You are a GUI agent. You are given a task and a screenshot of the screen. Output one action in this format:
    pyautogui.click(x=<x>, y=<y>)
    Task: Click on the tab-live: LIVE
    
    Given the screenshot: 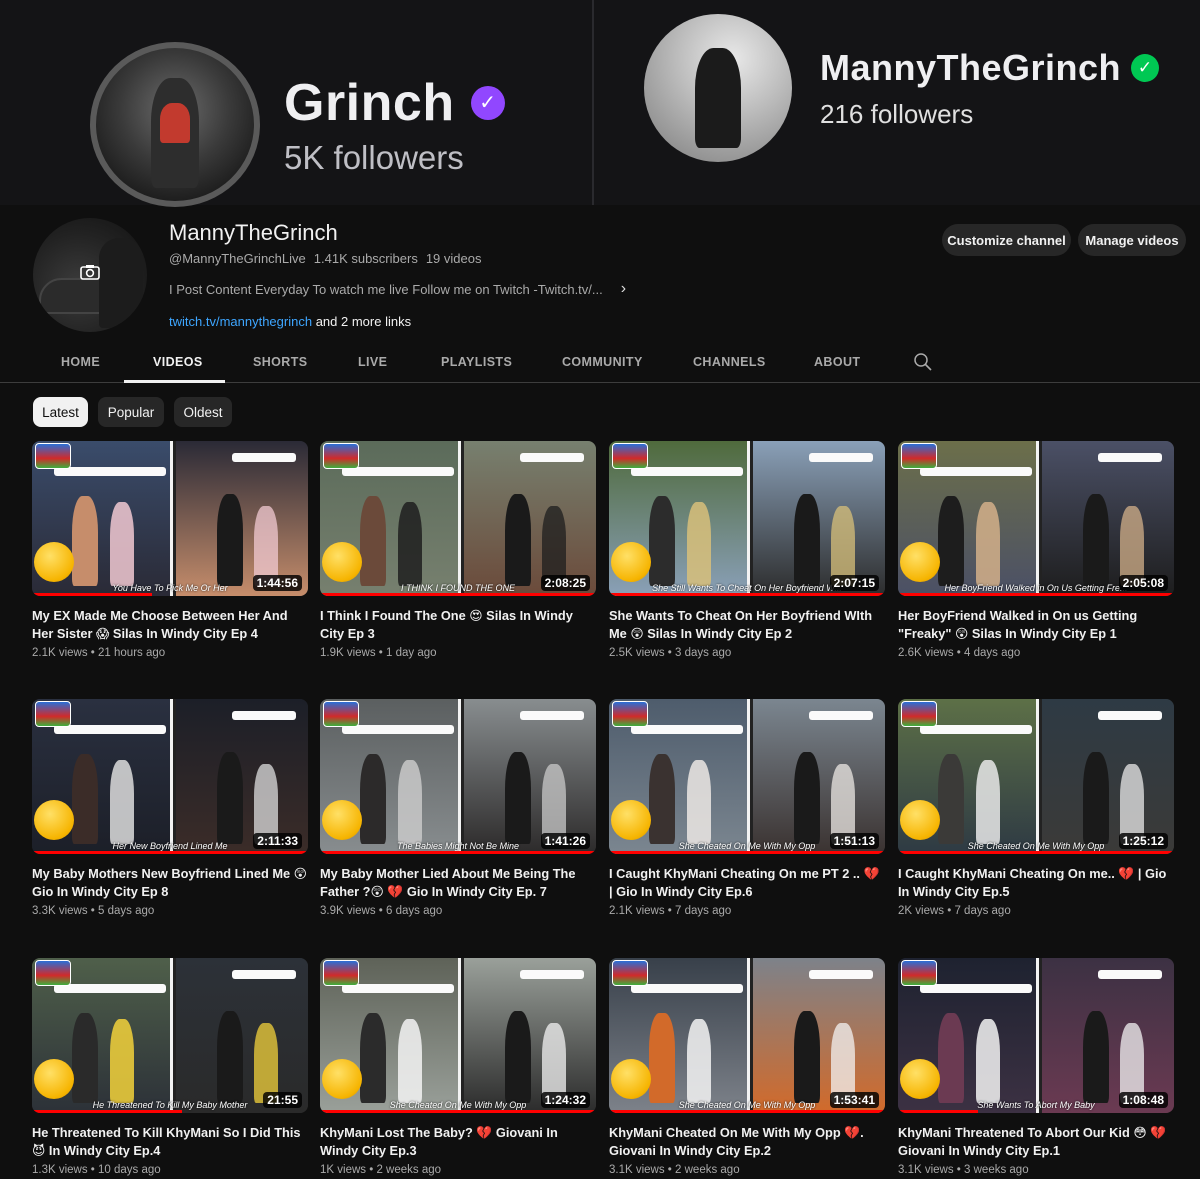 What is the action you would take?
    pyautogui.click(x=372, y=362)
    